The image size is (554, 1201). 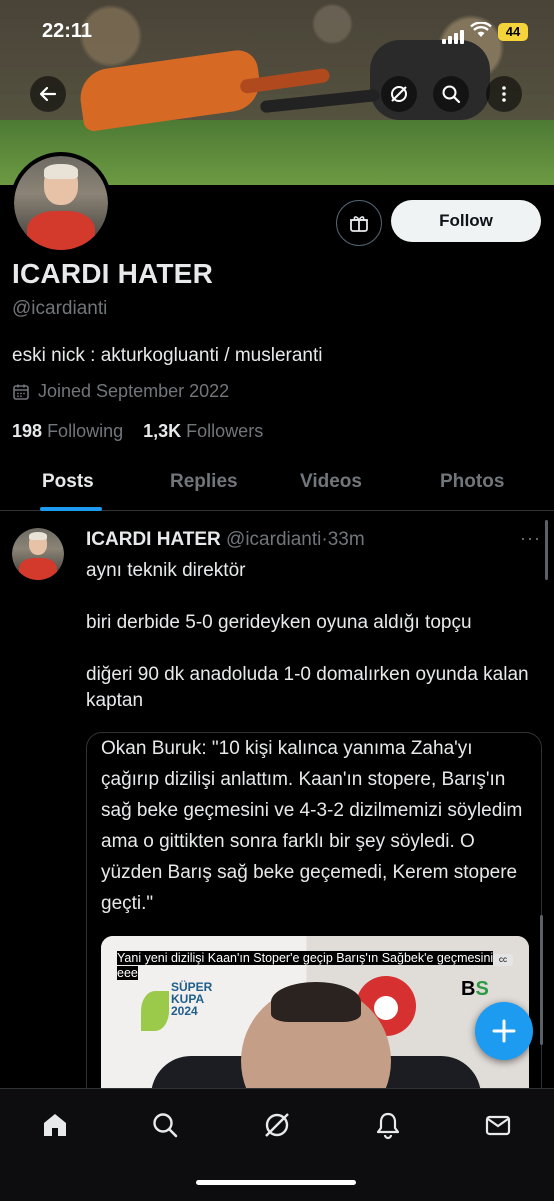 I want to click on more-vertical-icon, so click(x=504, y=94).